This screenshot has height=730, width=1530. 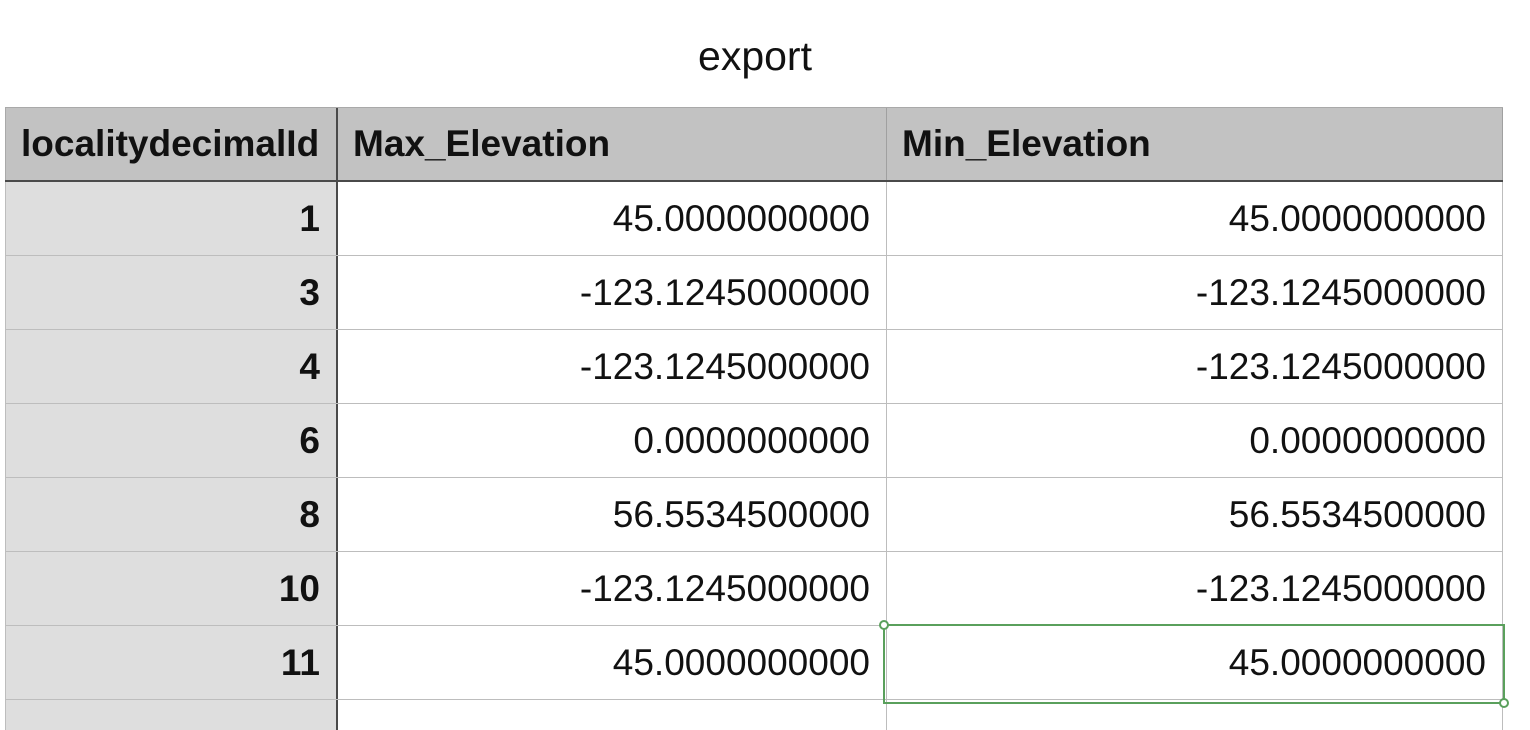 I want to click on table-row: 6 0.0000000000 0.0000000000, so click(x=754, y=441).